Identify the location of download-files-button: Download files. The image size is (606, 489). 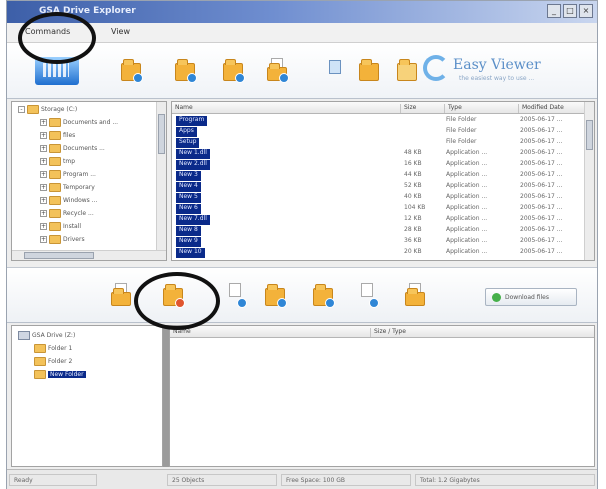
(531, 297).